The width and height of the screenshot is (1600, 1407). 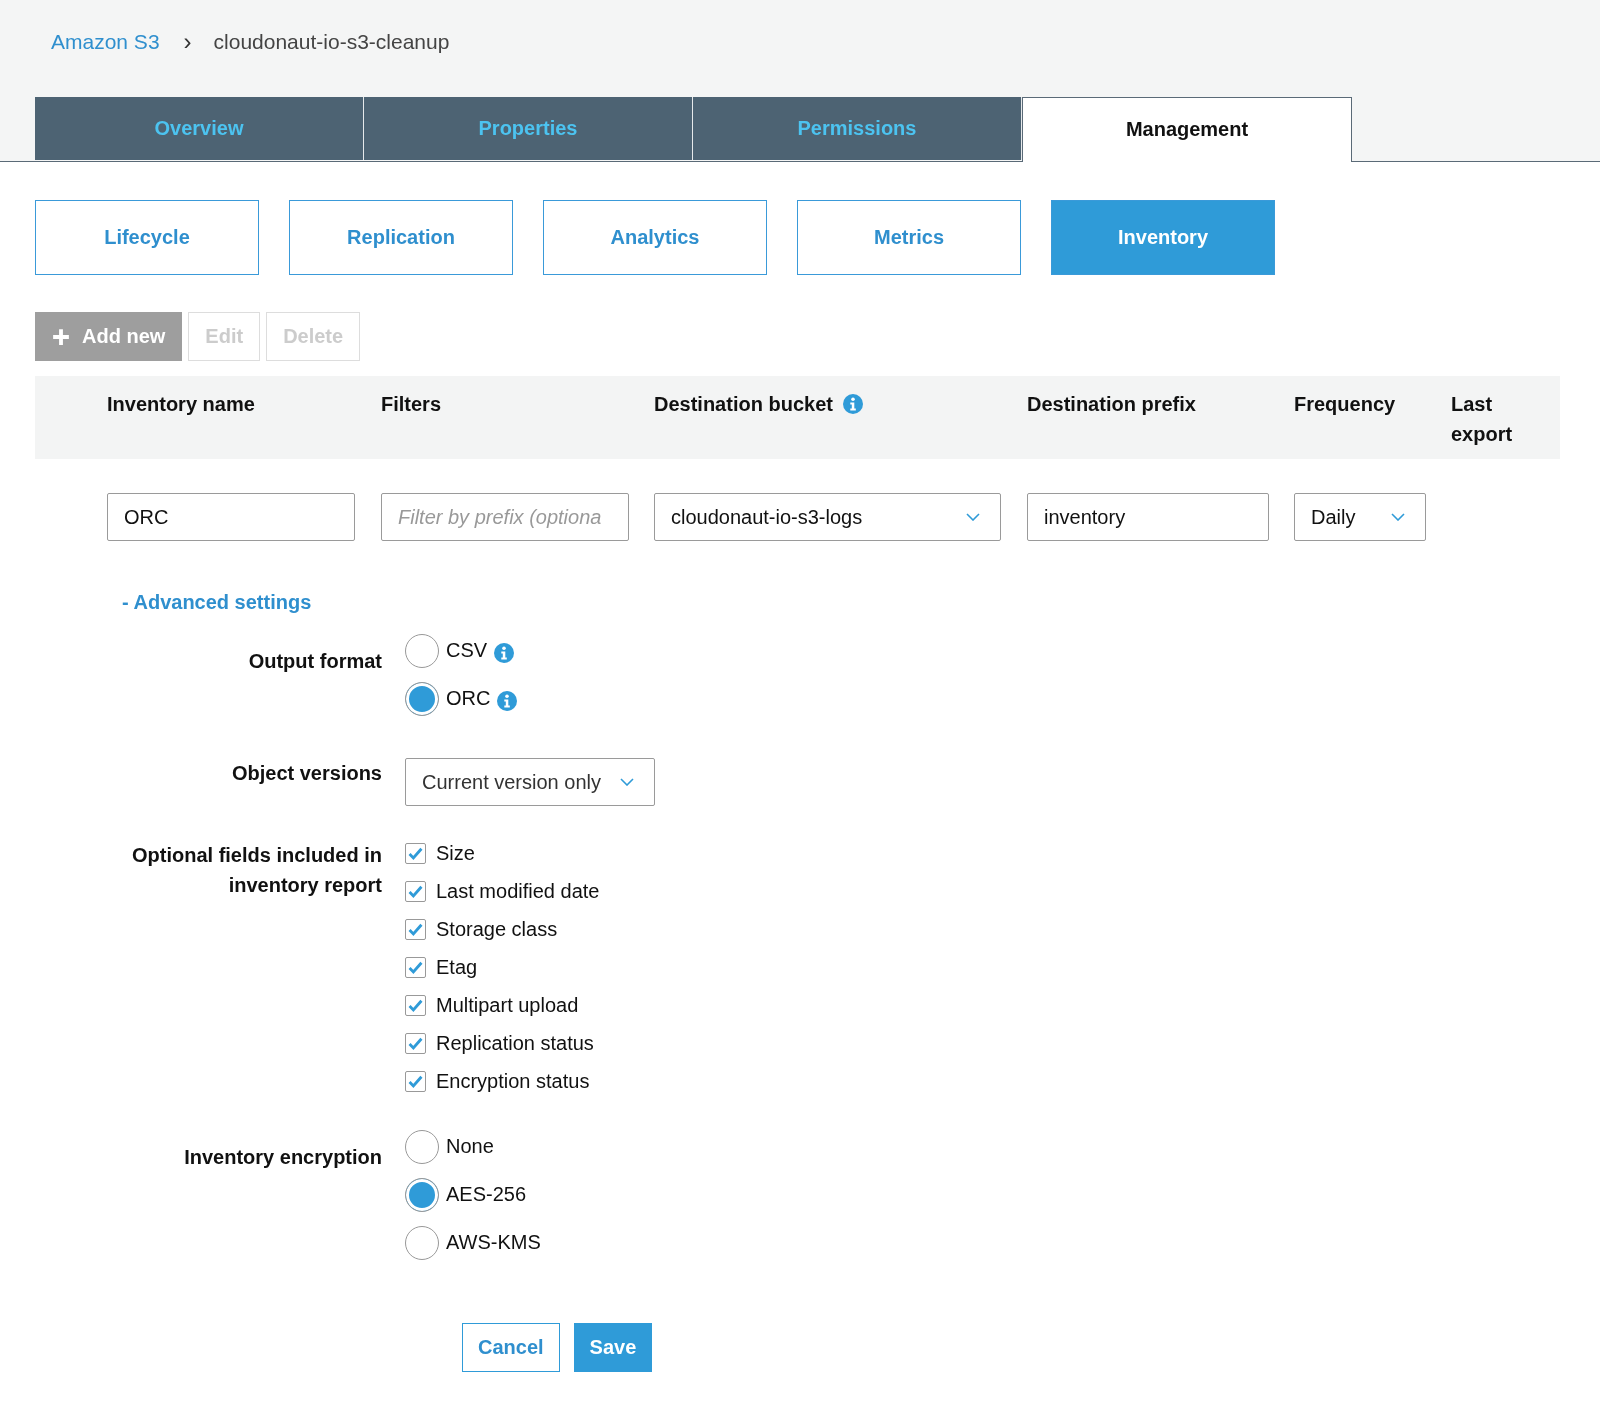 What do you see at coordinates (613, 1347) in the screenshot?
I see `save-button: Save` at bounding box center [613, 1347].